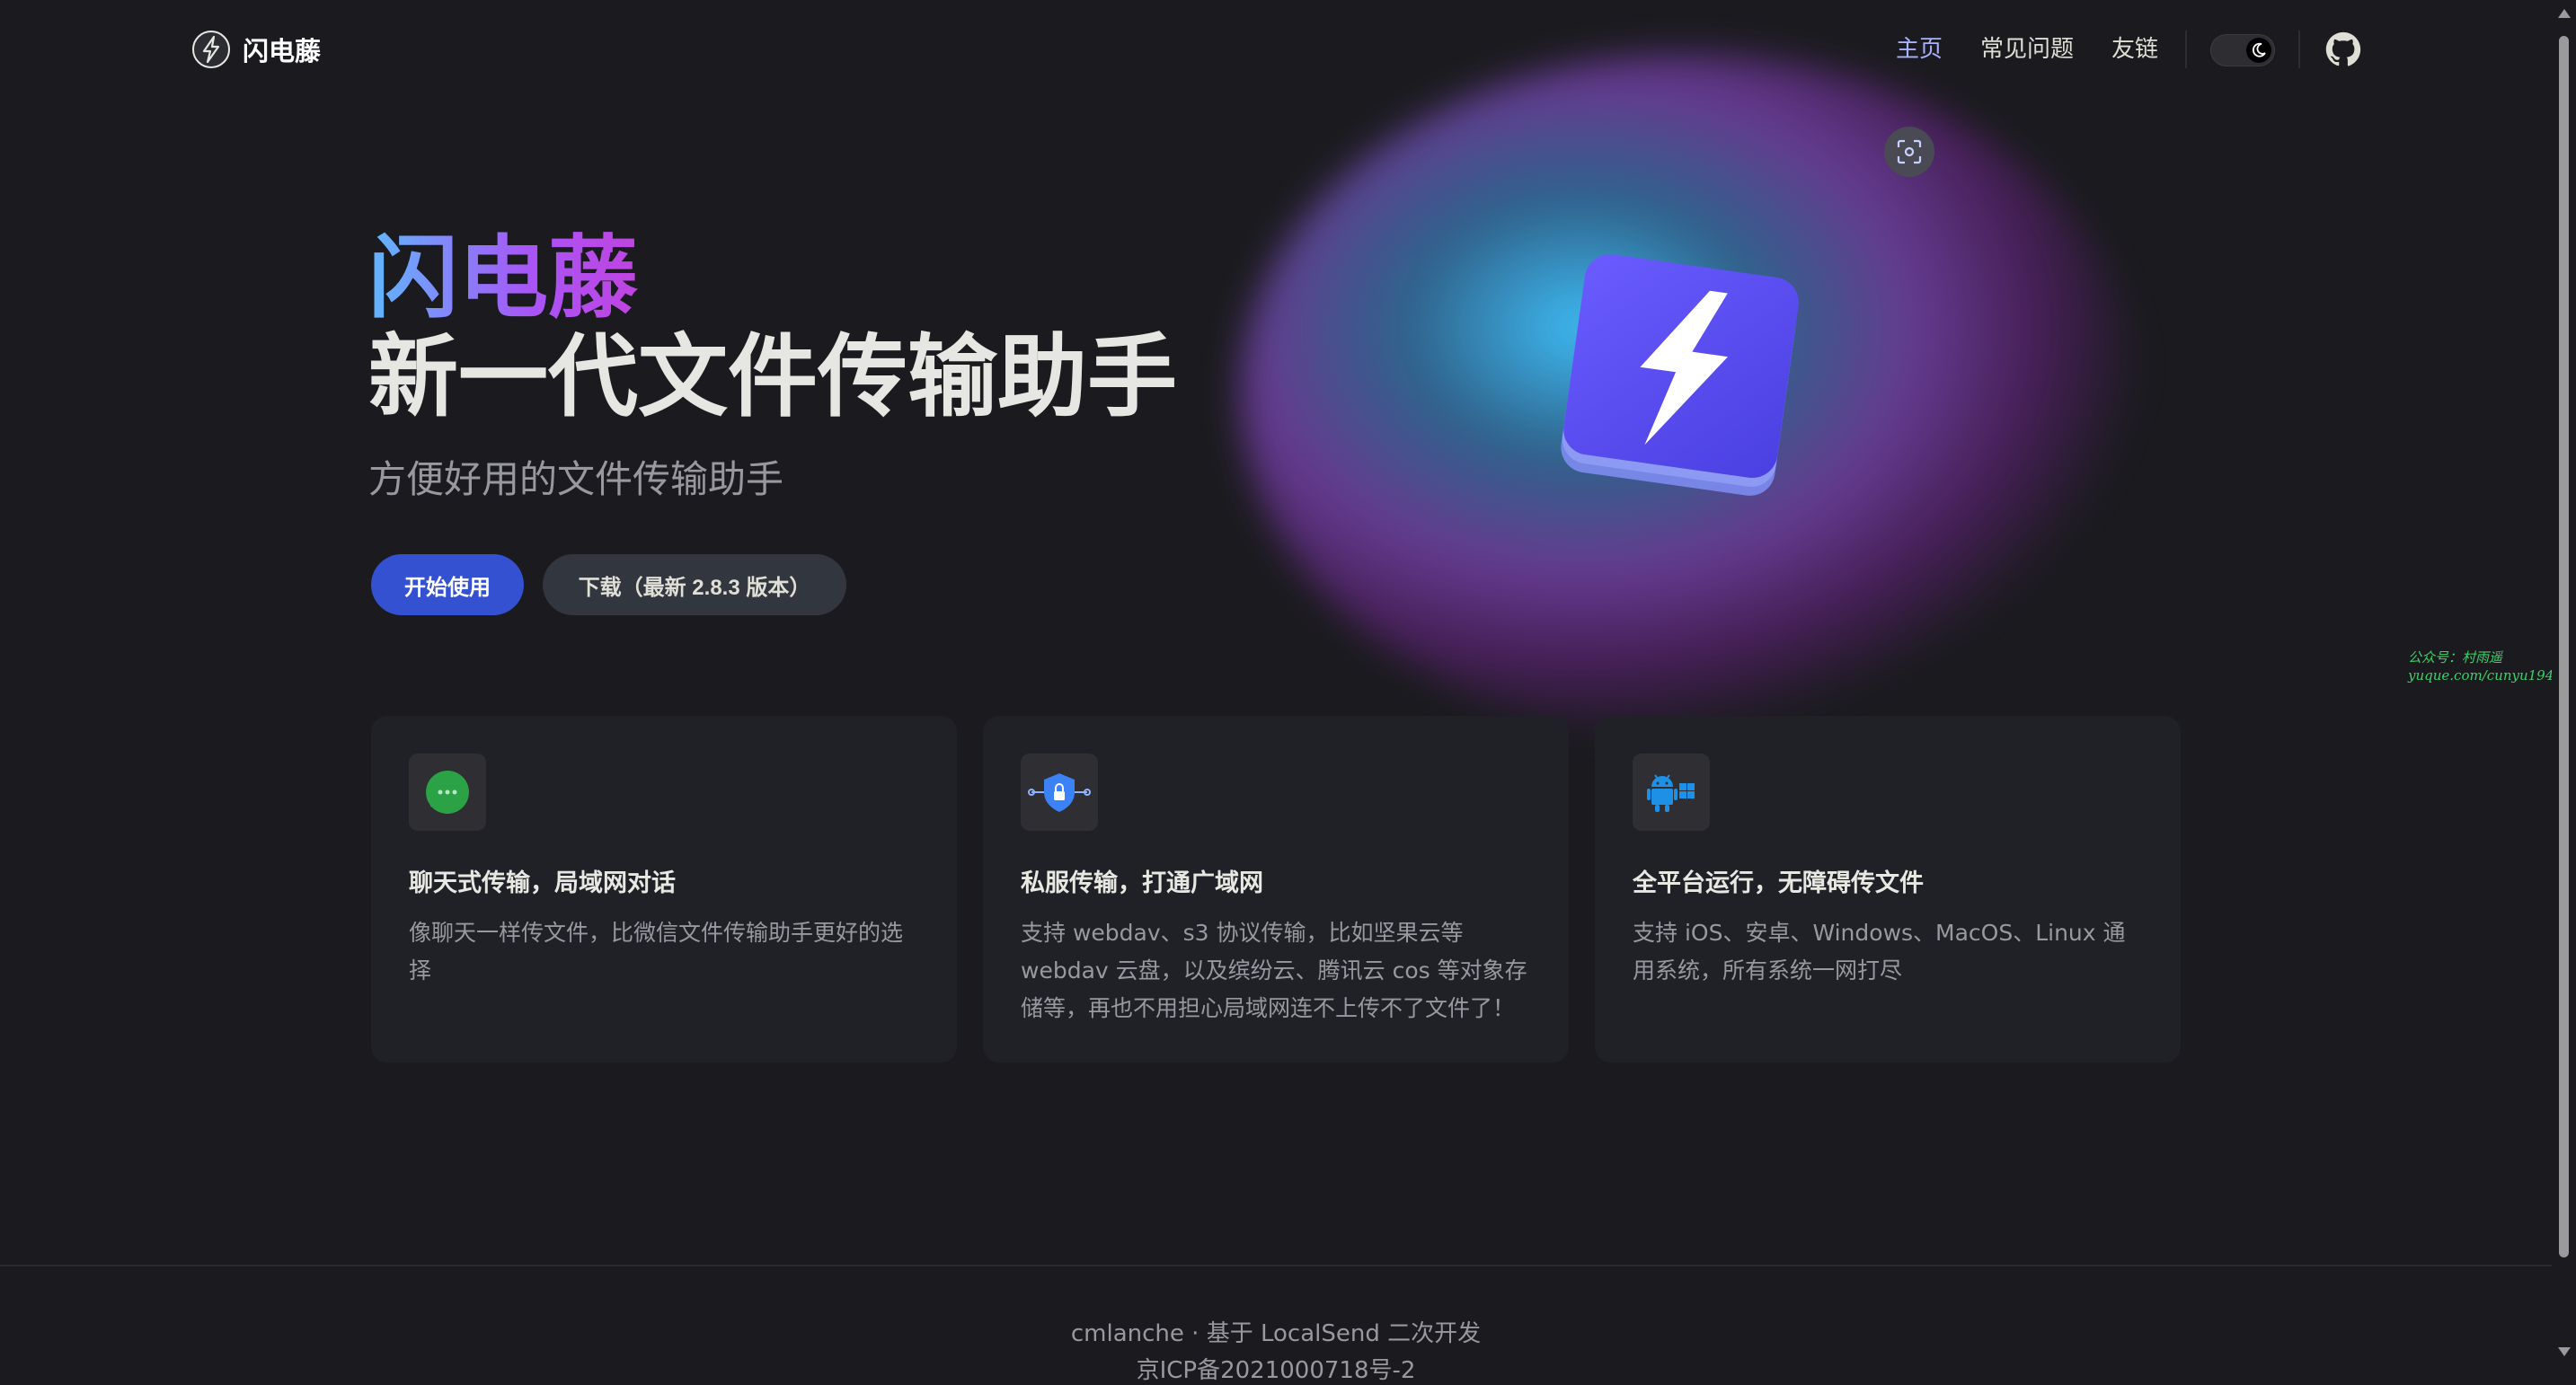 Image resolution: width=2576 pixels, height=1385 pixels. What do you see at coordinates (1276, 1370) in the screenshot?
I see `footer-icp: 京ICP备2021000718号-2` at bounding box center [1276, 1370].